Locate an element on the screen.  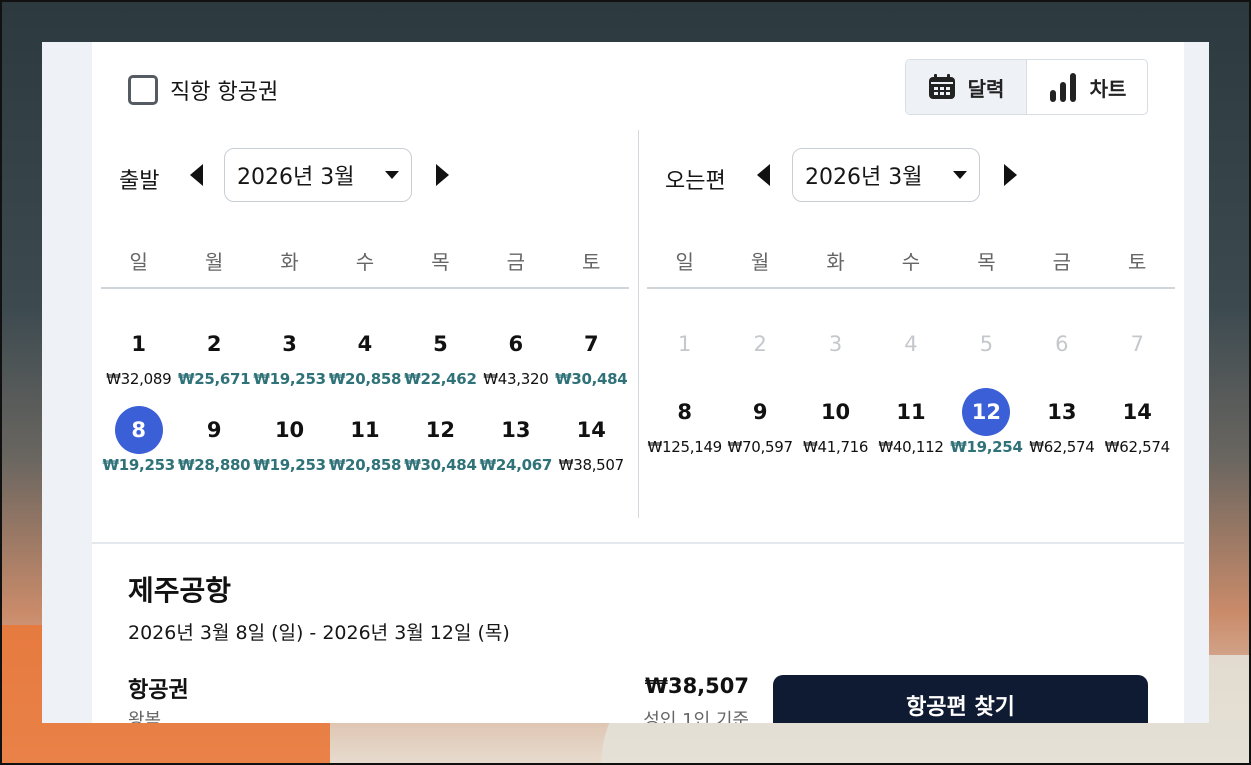
day-number: 6 is located at coordinates (516, 344).